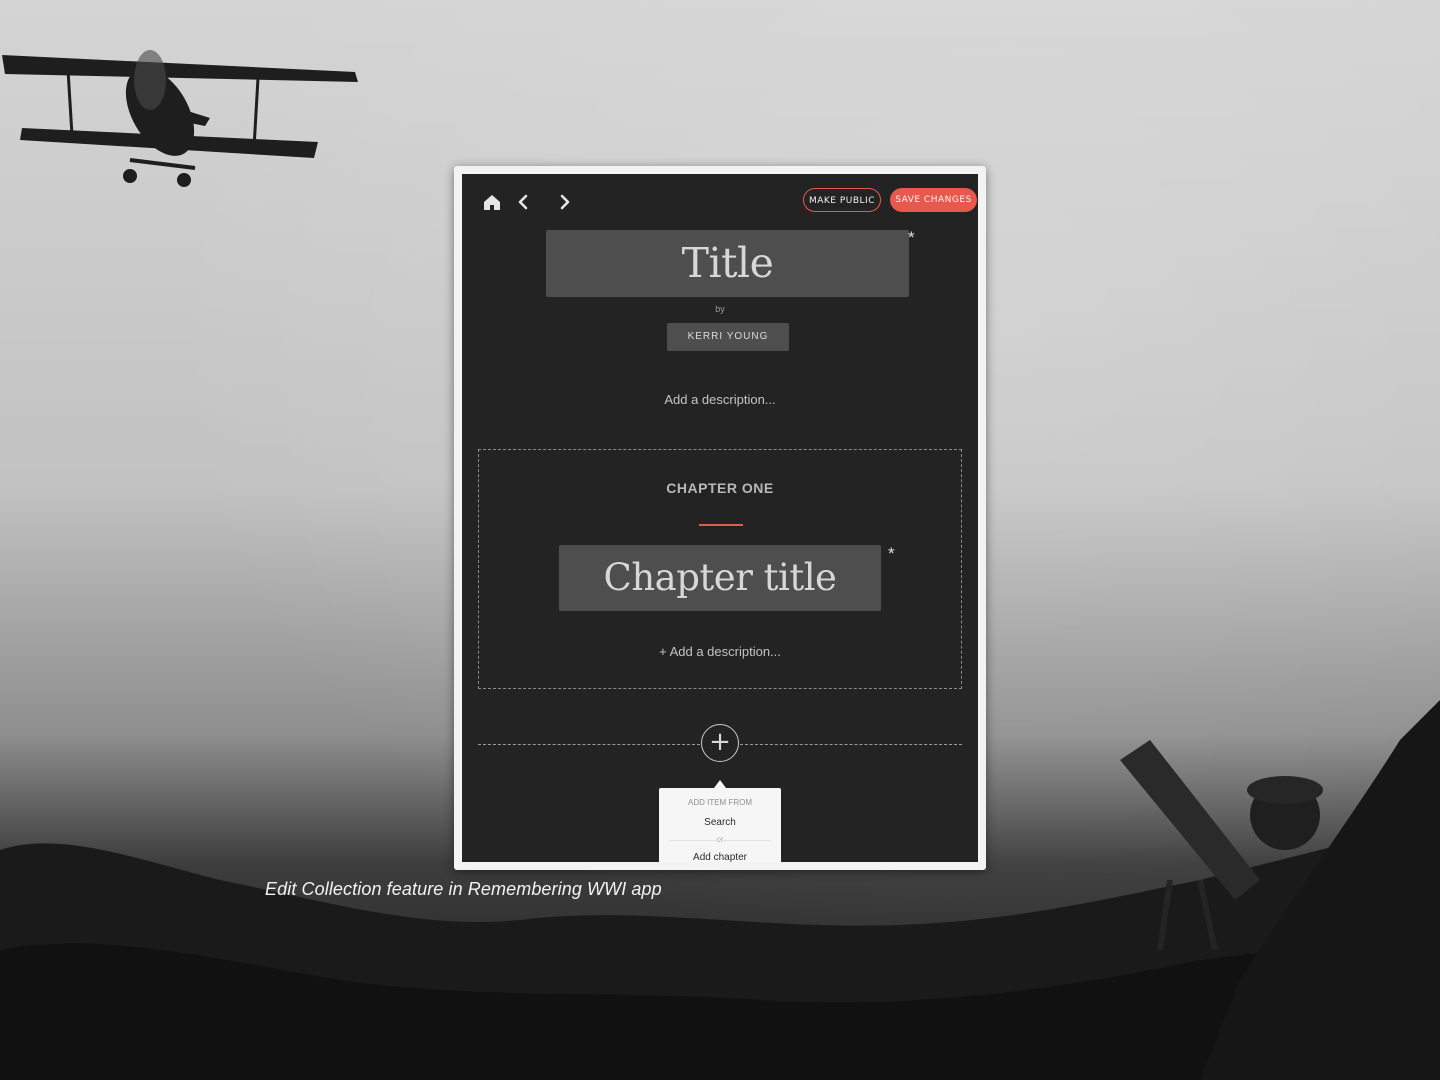 The height and width of the screenshot is (1080, 1440). I want to click on add-item-popover: ADD ITEM FROM Search or Add chapter, so click(720, 825).